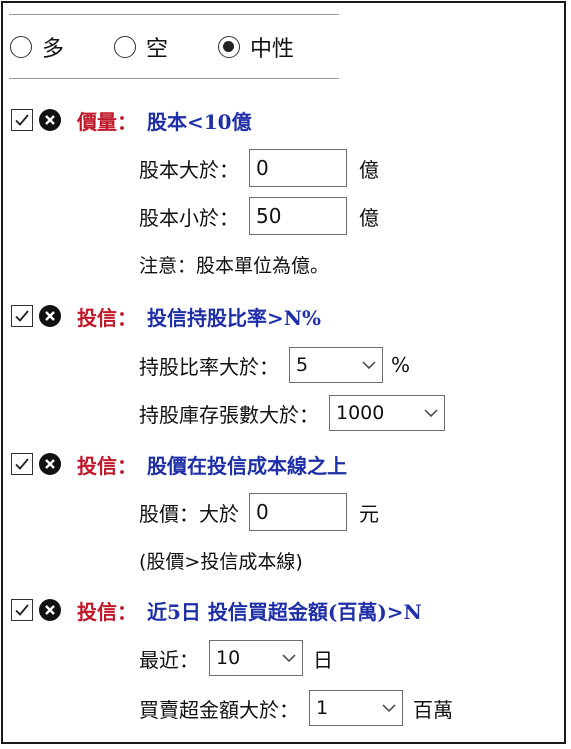 The height and width of the screenshot is (749, 571). I want to click on condition-title: 投信持股比率>N%, so click(234, 317).